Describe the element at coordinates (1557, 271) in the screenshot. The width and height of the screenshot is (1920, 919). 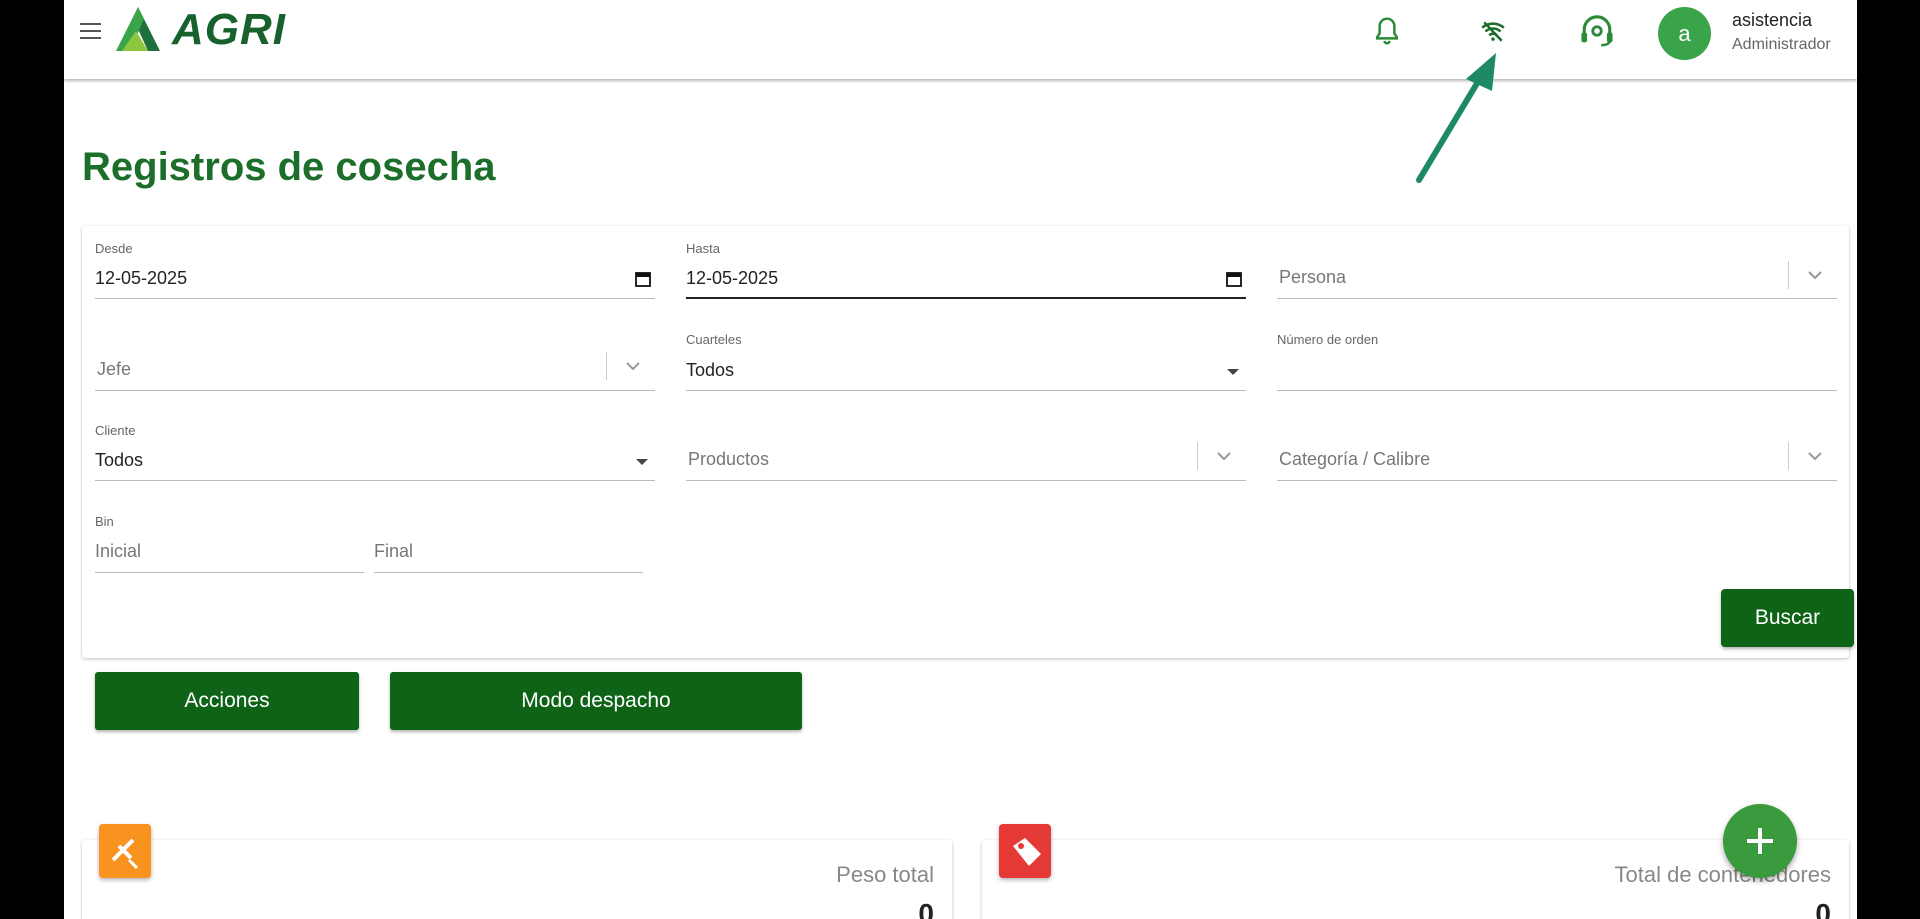
I see `persona-select: Persona` at that location.